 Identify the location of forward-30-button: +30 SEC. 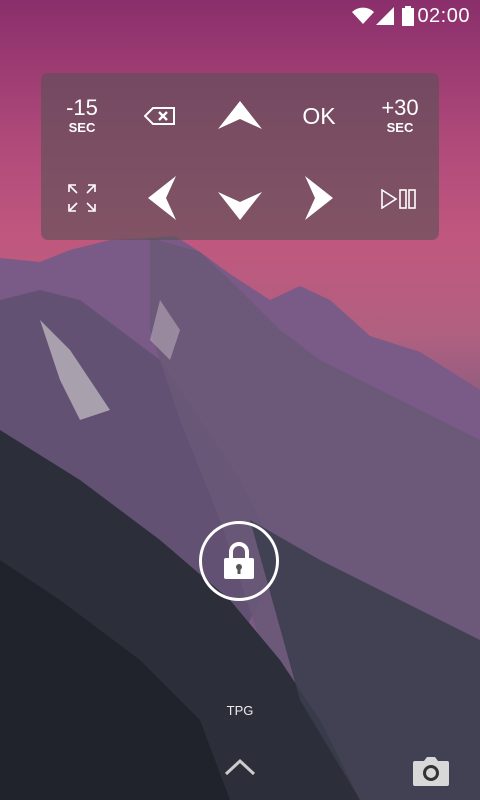
(400, 115).